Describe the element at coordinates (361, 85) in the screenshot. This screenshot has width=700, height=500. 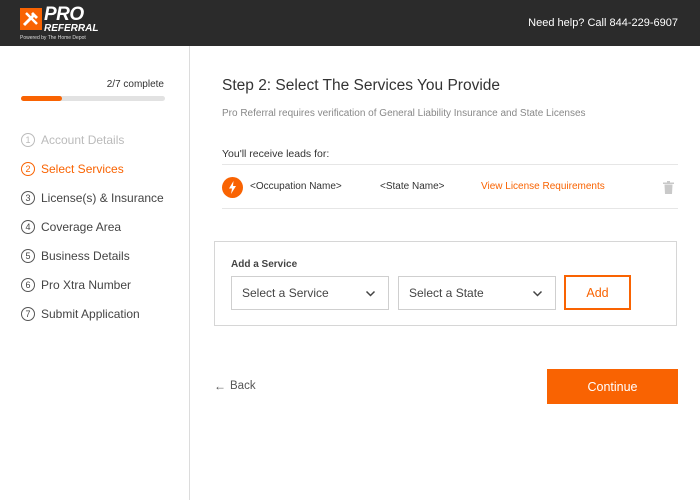
I see `page-title: Step 2: Select The Services You Provide` at that location.